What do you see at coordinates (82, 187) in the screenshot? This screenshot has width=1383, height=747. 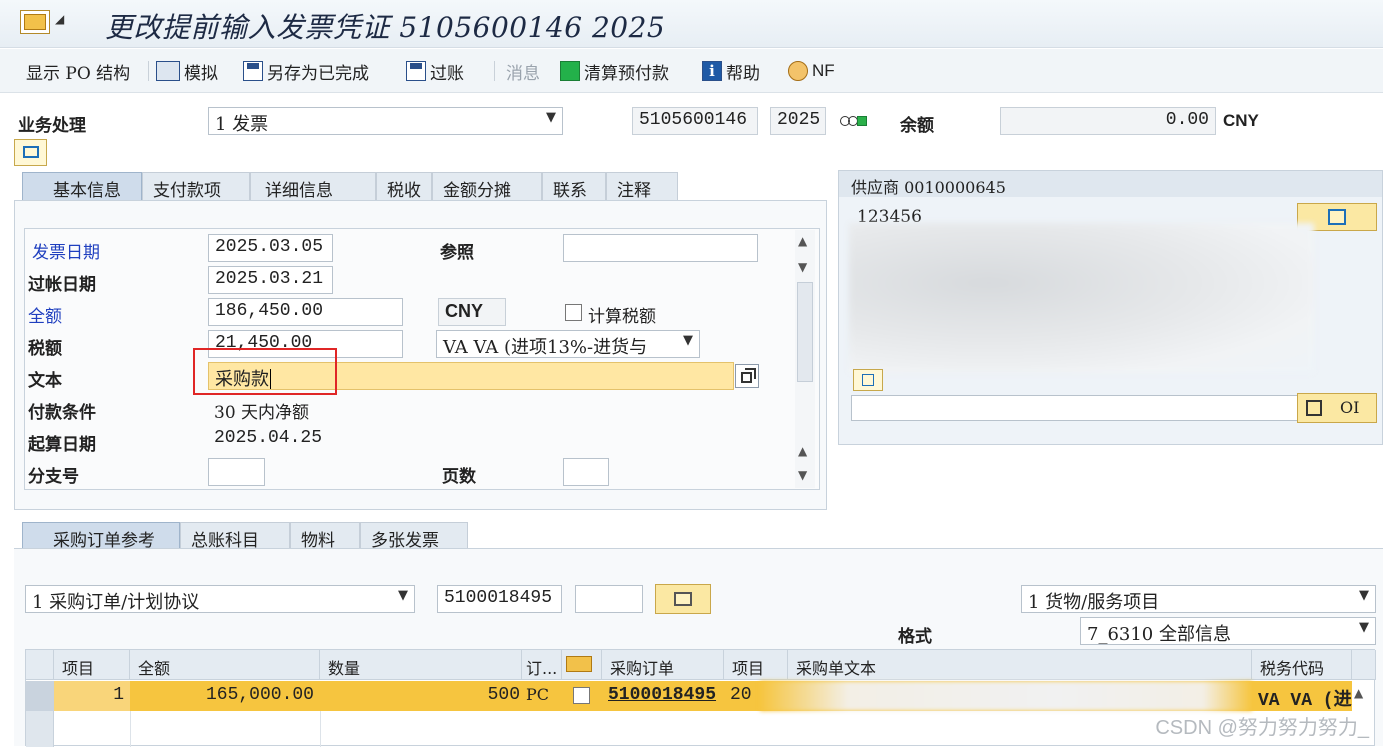 I see `tab-basic-data: 基本信息` at bounding box center [82, 187].